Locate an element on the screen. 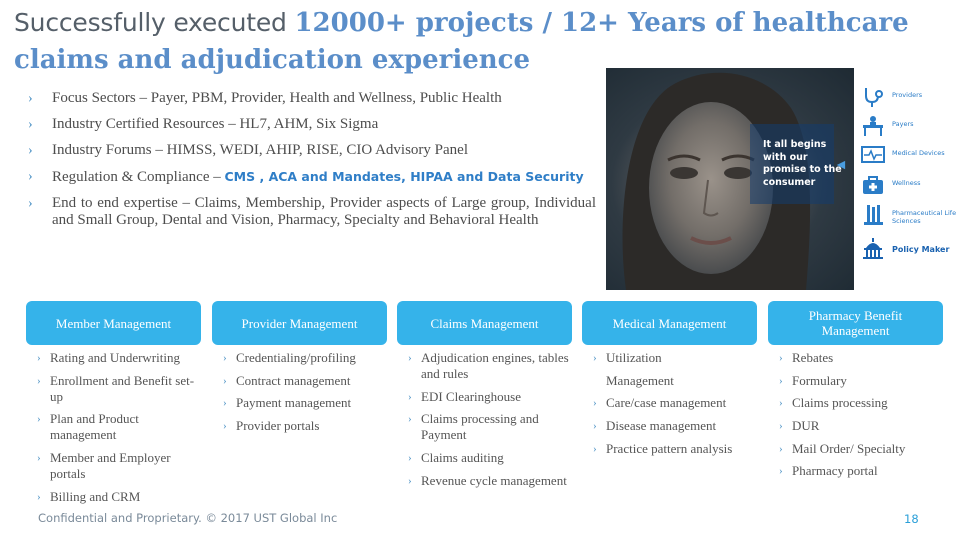  category-claims-management: Claims Management is located at coordinates (484, 323).